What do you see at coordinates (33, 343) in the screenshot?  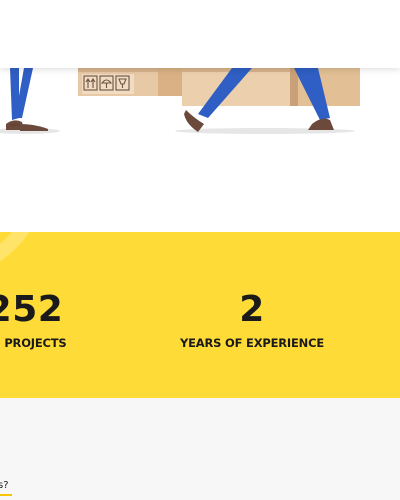 I see `stat-label: ED PROJECTS` at bounding box center [33, 343].